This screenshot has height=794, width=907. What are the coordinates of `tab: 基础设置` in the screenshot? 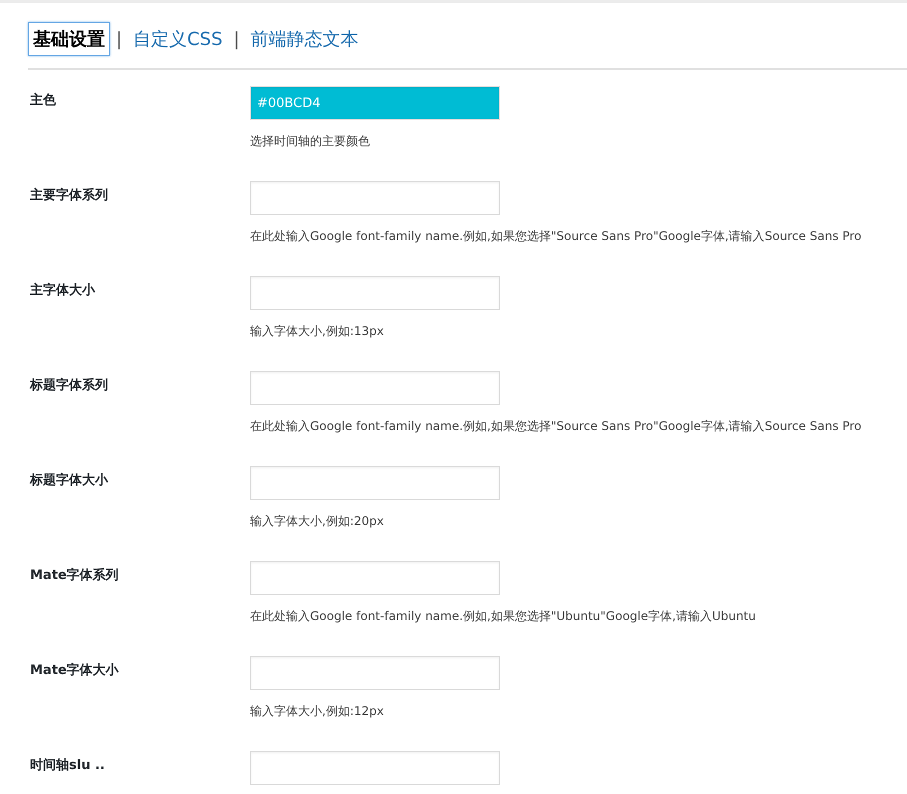 It's located at (69, 39).